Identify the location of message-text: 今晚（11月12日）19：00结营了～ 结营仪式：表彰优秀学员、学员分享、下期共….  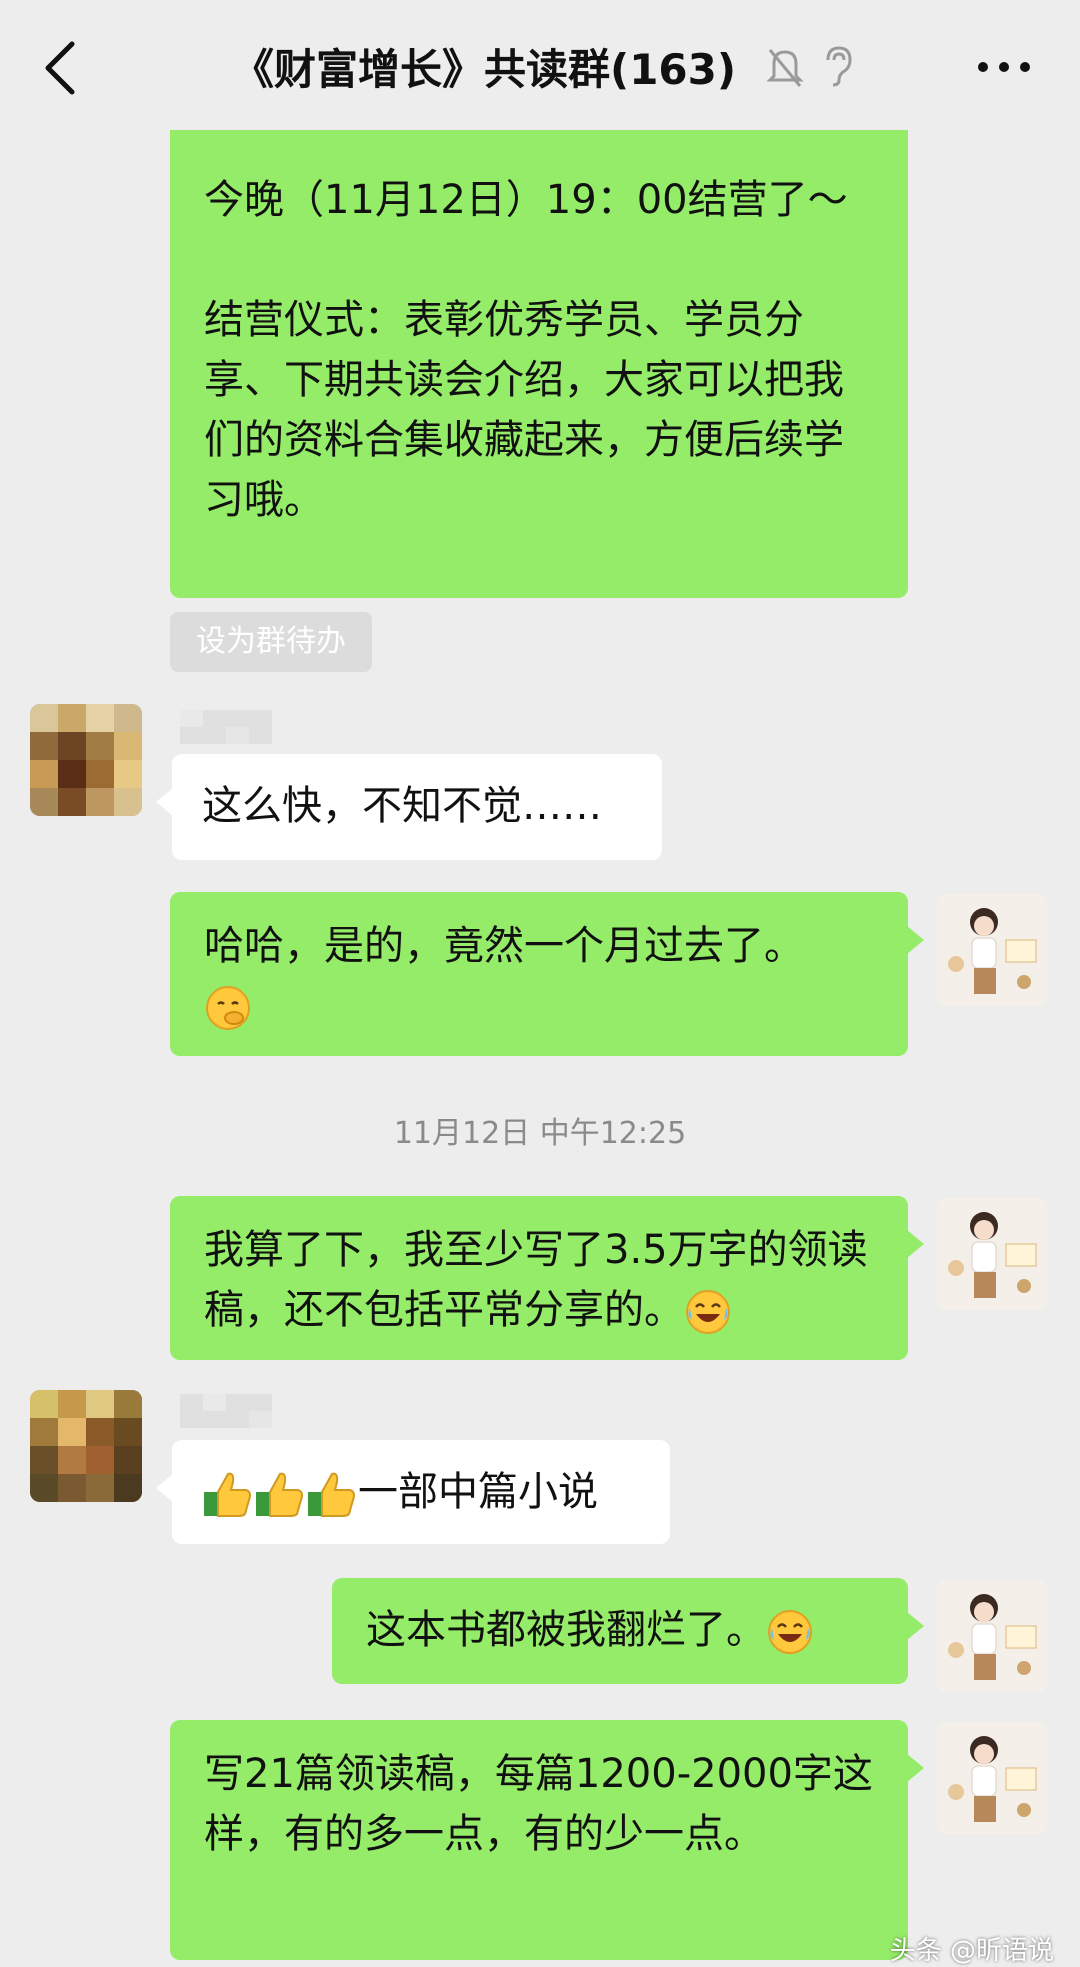
(526, 350).